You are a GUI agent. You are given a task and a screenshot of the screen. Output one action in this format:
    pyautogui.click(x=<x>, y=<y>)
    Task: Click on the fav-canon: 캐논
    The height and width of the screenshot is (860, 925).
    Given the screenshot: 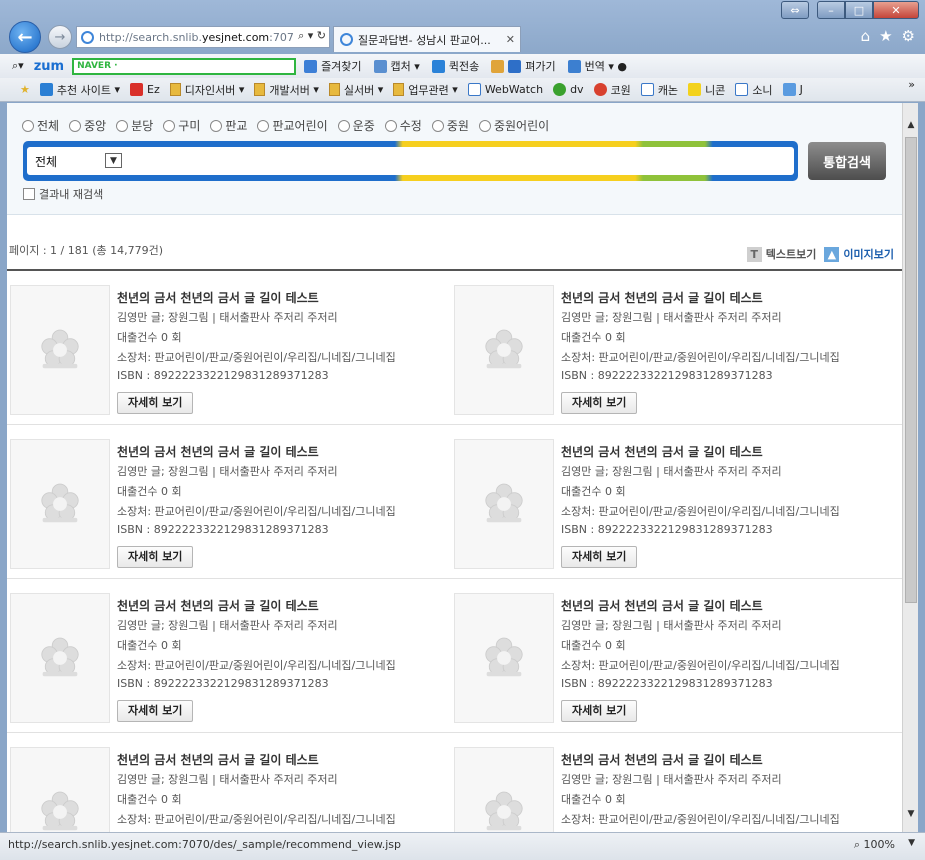 What is the action you would take?
    pyautogui.click(x=659, y=90)
    